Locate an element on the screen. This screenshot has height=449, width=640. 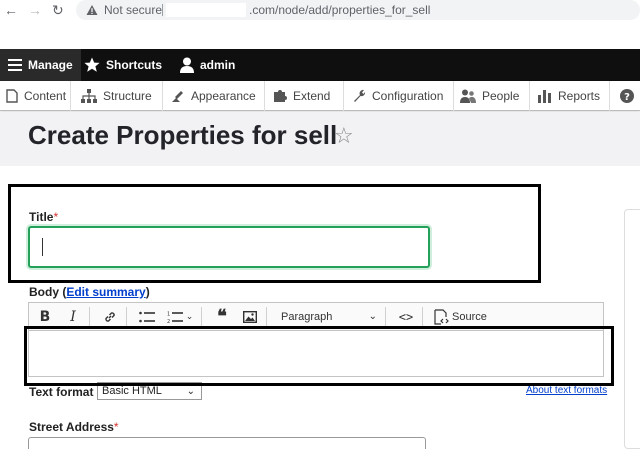
toolbar-manage: Manage is located at coordinates (40, 65).